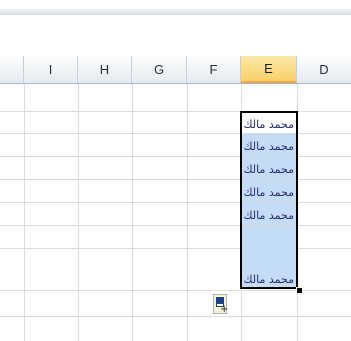 The image size is (351, 341). Describe the element at coordinates (269, 200) in the screenshot. I see `selection-border` at that location.